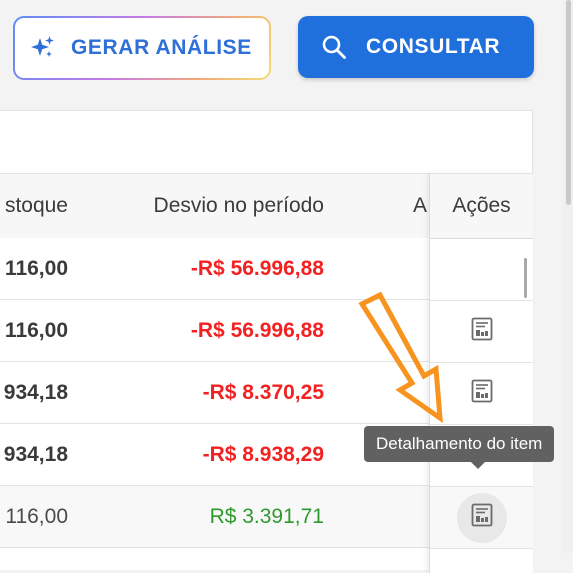 The width and height of the screenshot is (573, 573). I want to click on consultar-button: CONSULTAR, so click(416, 47).